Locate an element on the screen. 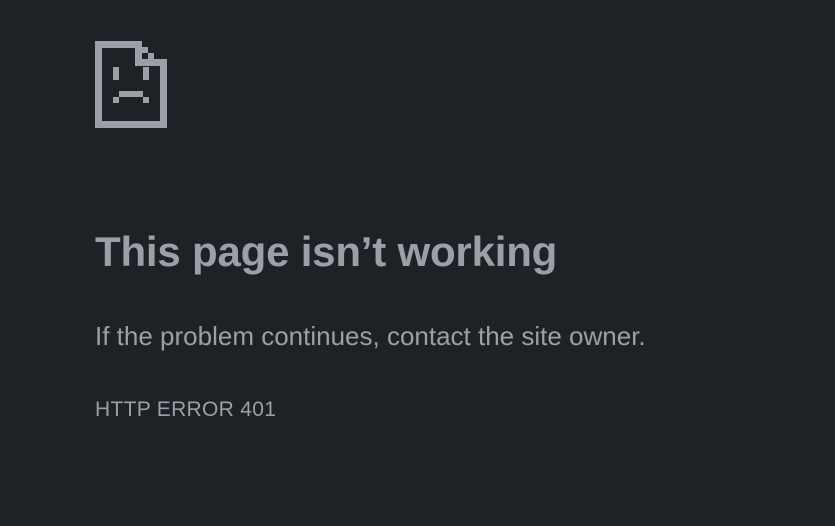  page-title: This page isn’t working is located at coordinates (326, 251).